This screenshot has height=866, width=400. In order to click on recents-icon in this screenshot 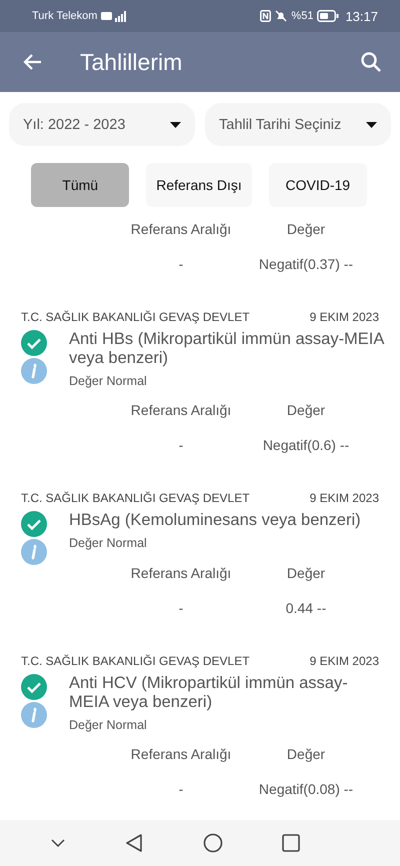, I will do `click(291, 843)`.